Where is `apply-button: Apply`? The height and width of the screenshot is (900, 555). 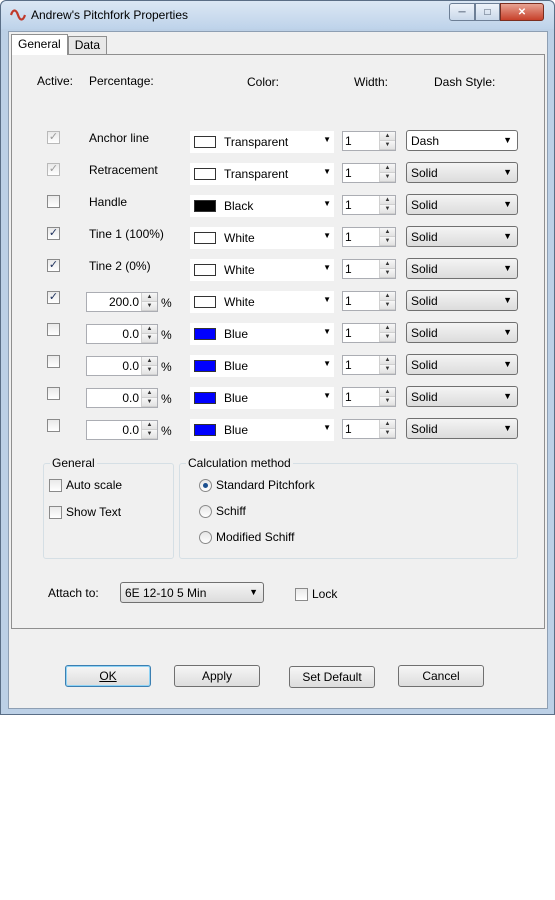 apply-button: Apply is located at coordinates (217, 676).